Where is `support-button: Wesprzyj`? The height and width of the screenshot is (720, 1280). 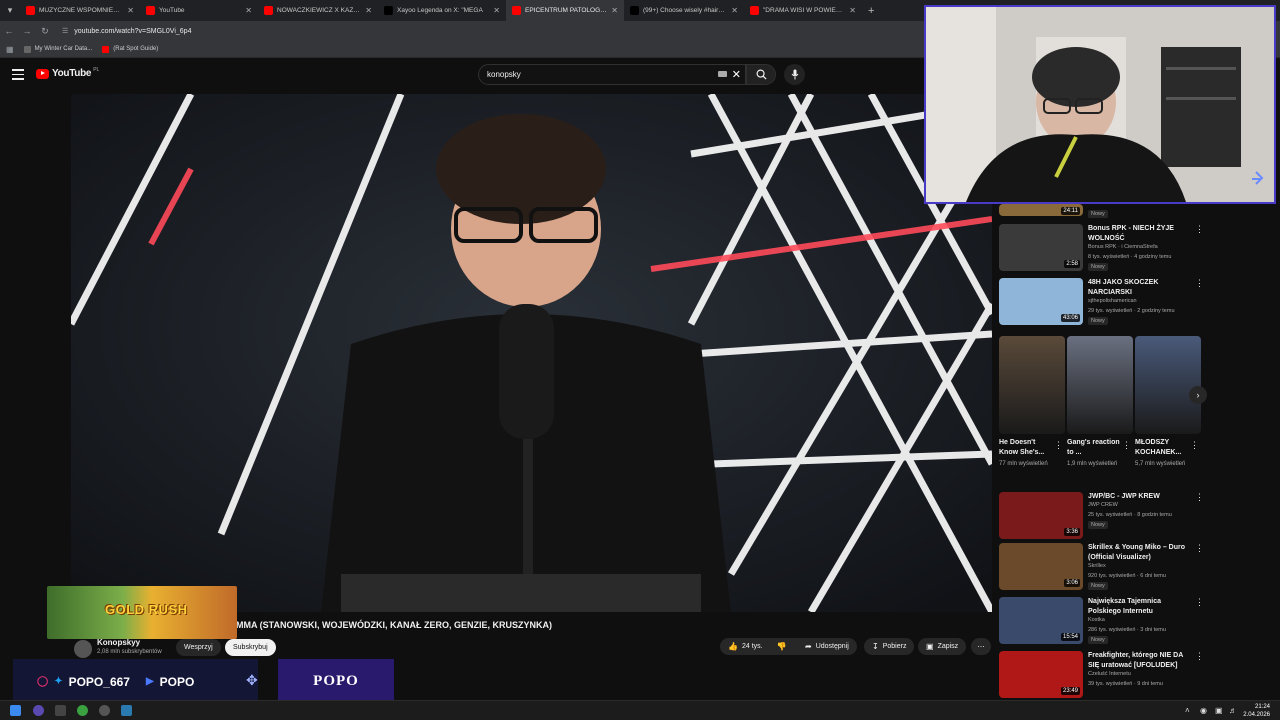 support-button: Wesprzyj is located at coordinates (198, 647).